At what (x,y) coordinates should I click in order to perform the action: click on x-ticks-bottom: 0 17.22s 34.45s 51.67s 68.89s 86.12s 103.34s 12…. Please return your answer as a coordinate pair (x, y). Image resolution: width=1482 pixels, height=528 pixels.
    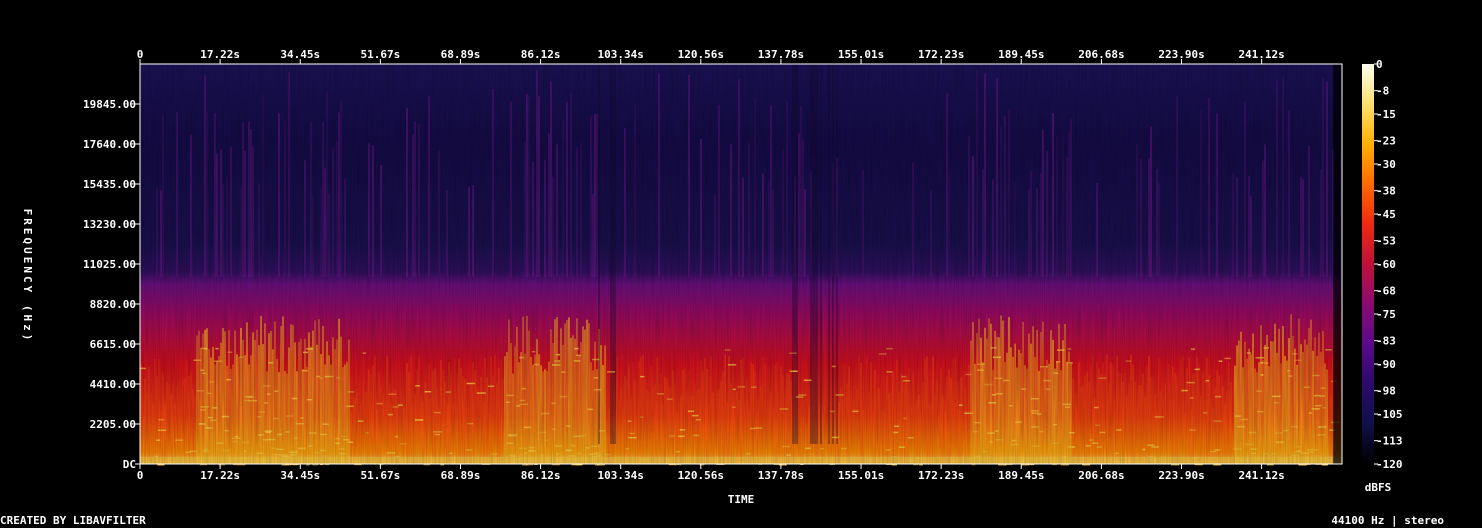
    Looking at the image, I should click on (711, 473).